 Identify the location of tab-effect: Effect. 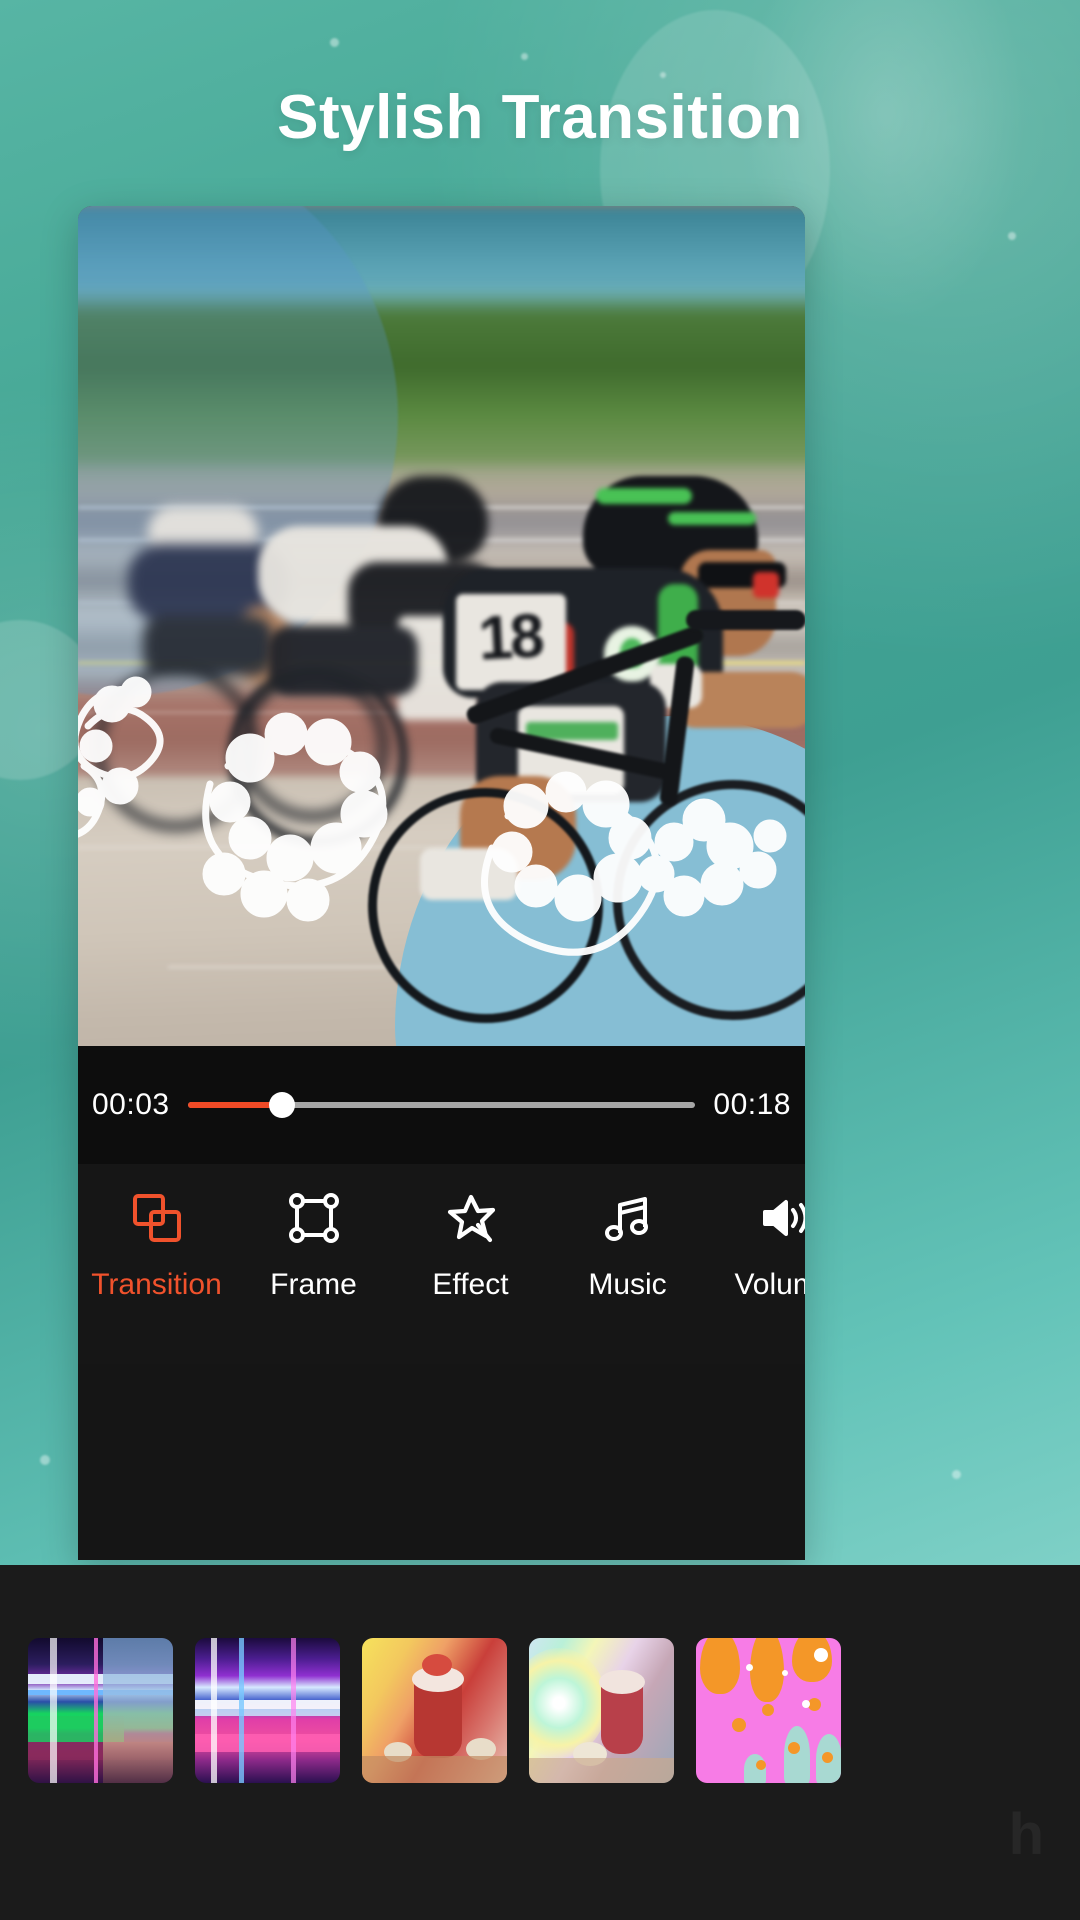
(470, 1246).